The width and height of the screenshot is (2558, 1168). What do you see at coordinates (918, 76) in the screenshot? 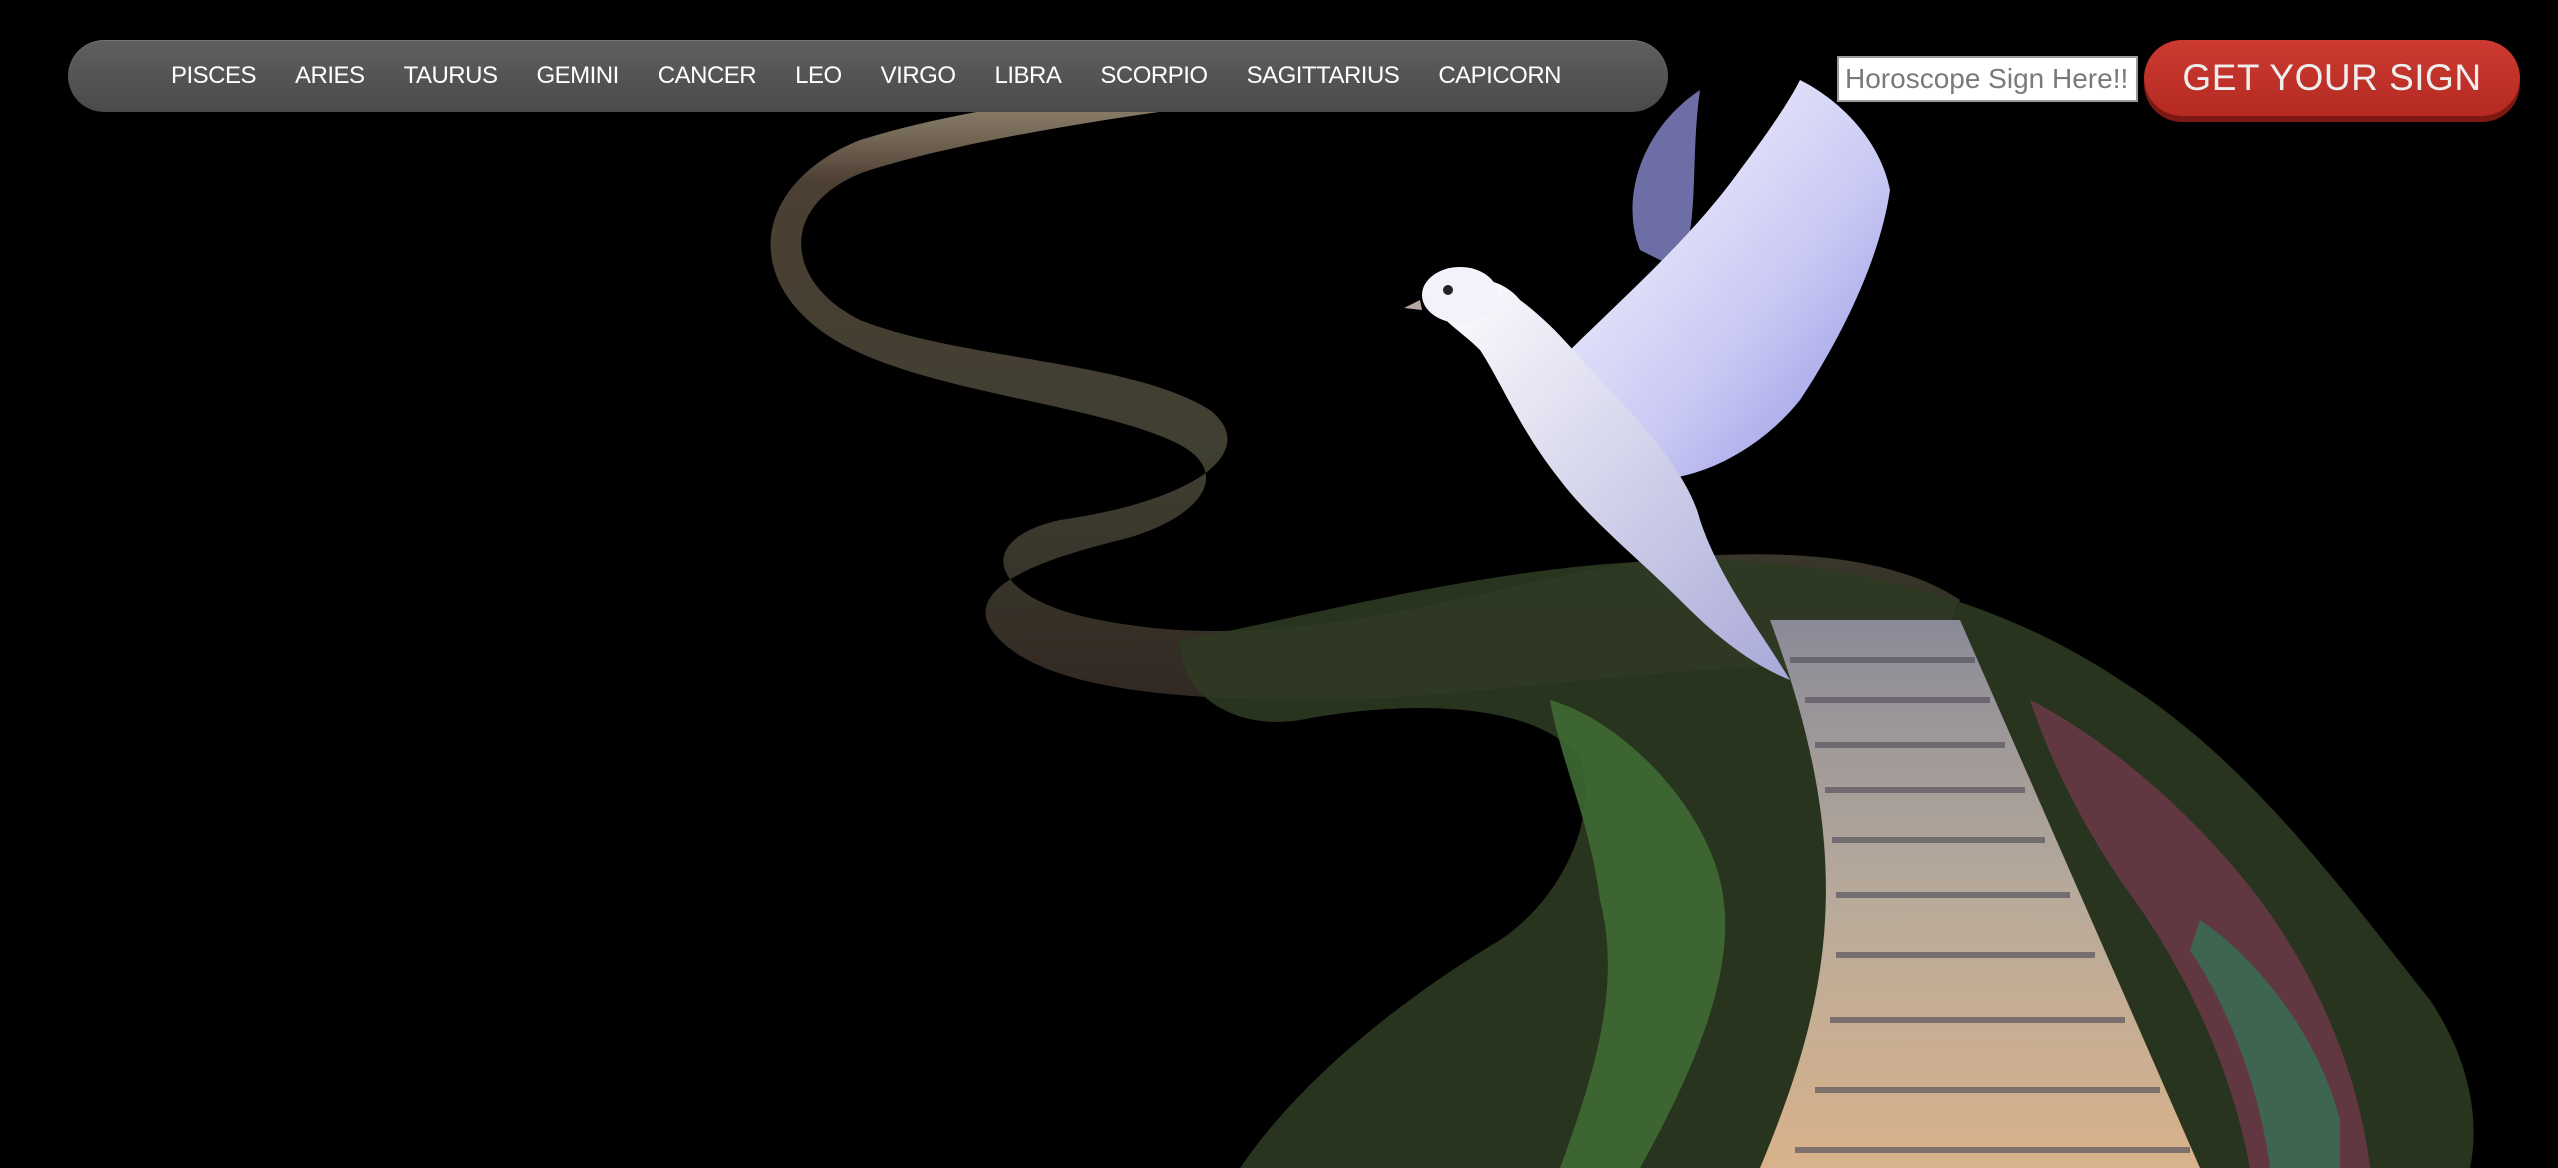
I see `nav-link-virgo: VIRGO` at bounding box center [918, 76].